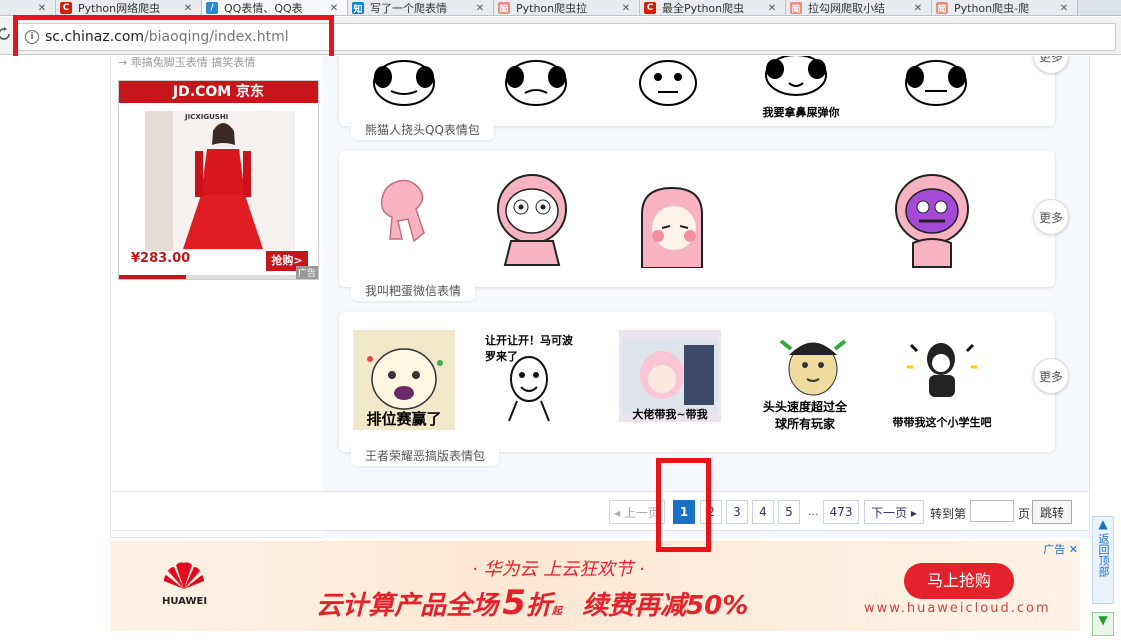  I want to click on page-button: 3, so click(737, 512).